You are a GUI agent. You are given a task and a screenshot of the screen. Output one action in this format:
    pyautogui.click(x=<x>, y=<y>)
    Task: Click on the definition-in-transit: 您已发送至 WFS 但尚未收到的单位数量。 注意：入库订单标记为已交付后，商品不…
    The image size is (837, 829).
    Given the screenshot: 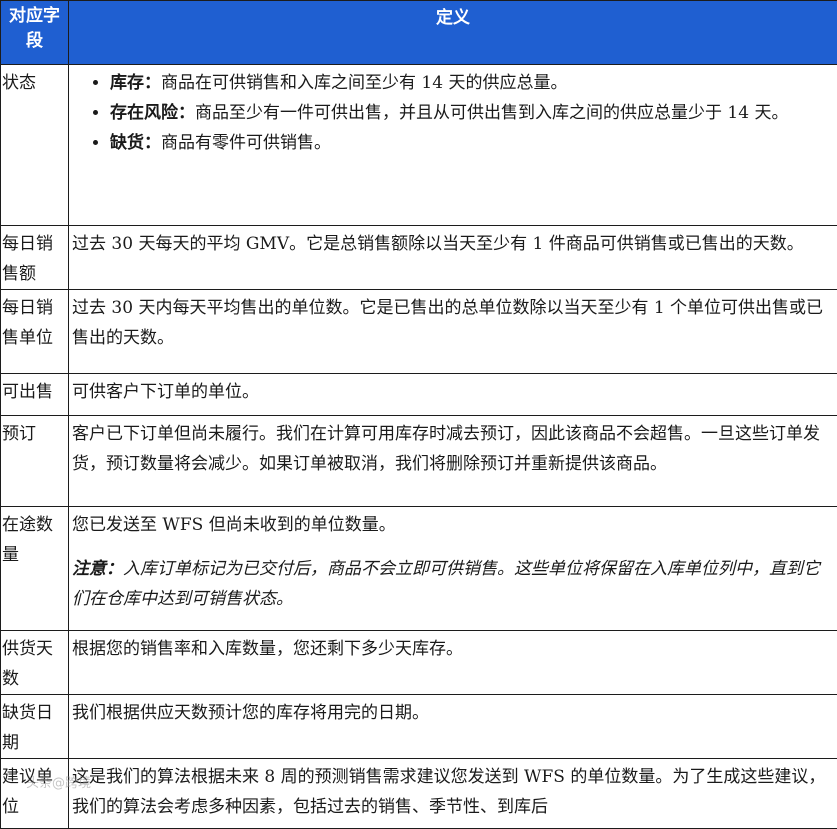 What is the action you would take?
    pyautogui.click(x=453, y=569)
    